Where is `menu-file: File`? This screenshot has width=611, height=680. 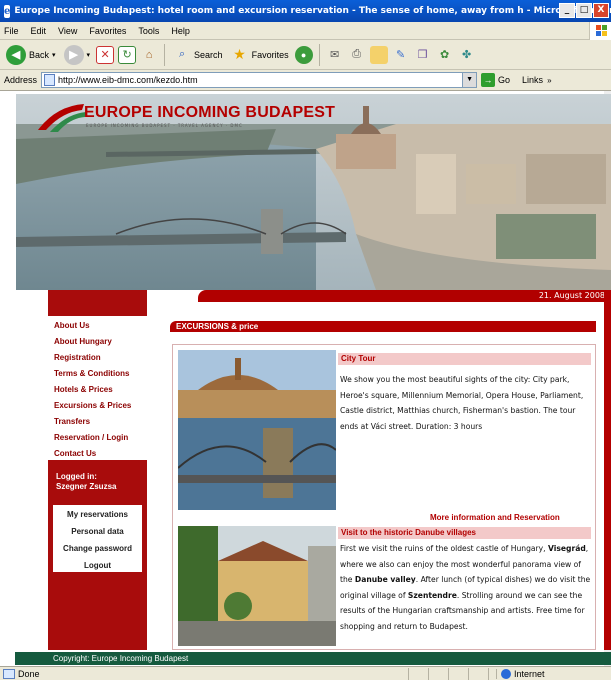 menu-file: File is located at coordinates (11, 31).